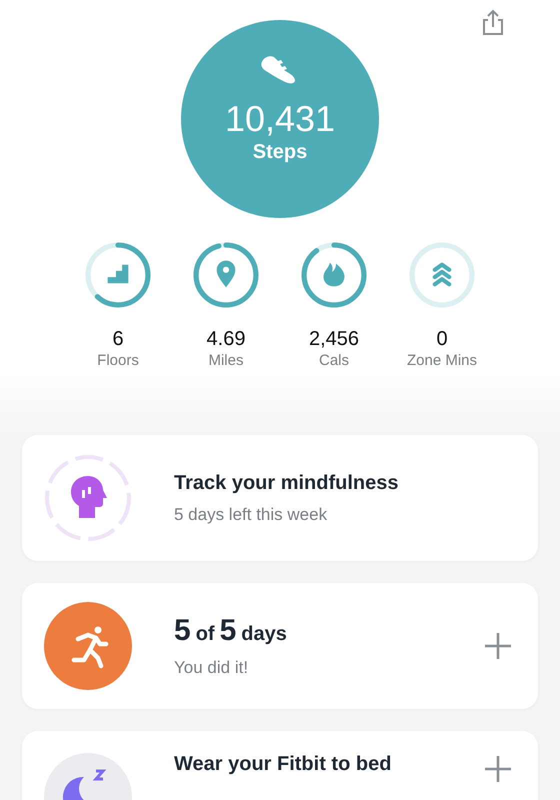 The height and width of the screenshot is (800, 560). I want to click on progress-ring, so click(226, 275).